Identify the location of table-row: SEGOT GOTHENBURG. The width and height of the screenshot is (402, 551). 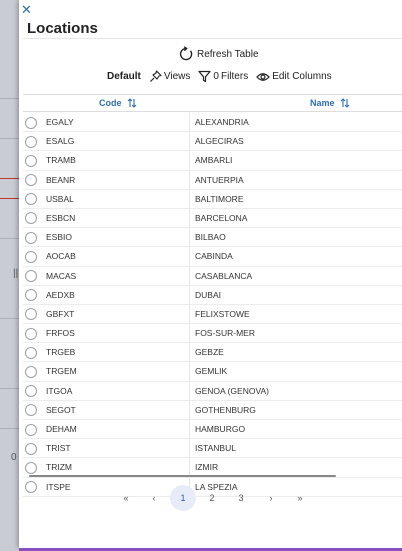
(212, 410).